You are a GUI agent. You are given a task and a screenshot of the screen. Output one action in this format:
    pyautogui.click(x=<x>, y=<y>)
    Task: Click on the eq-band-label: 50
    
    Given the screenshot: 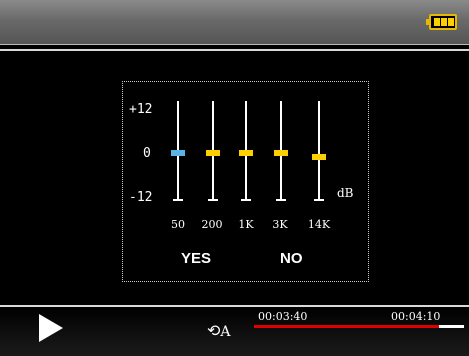 What is the action you would take?
    pyautogui.click(x=178, y=224)
    